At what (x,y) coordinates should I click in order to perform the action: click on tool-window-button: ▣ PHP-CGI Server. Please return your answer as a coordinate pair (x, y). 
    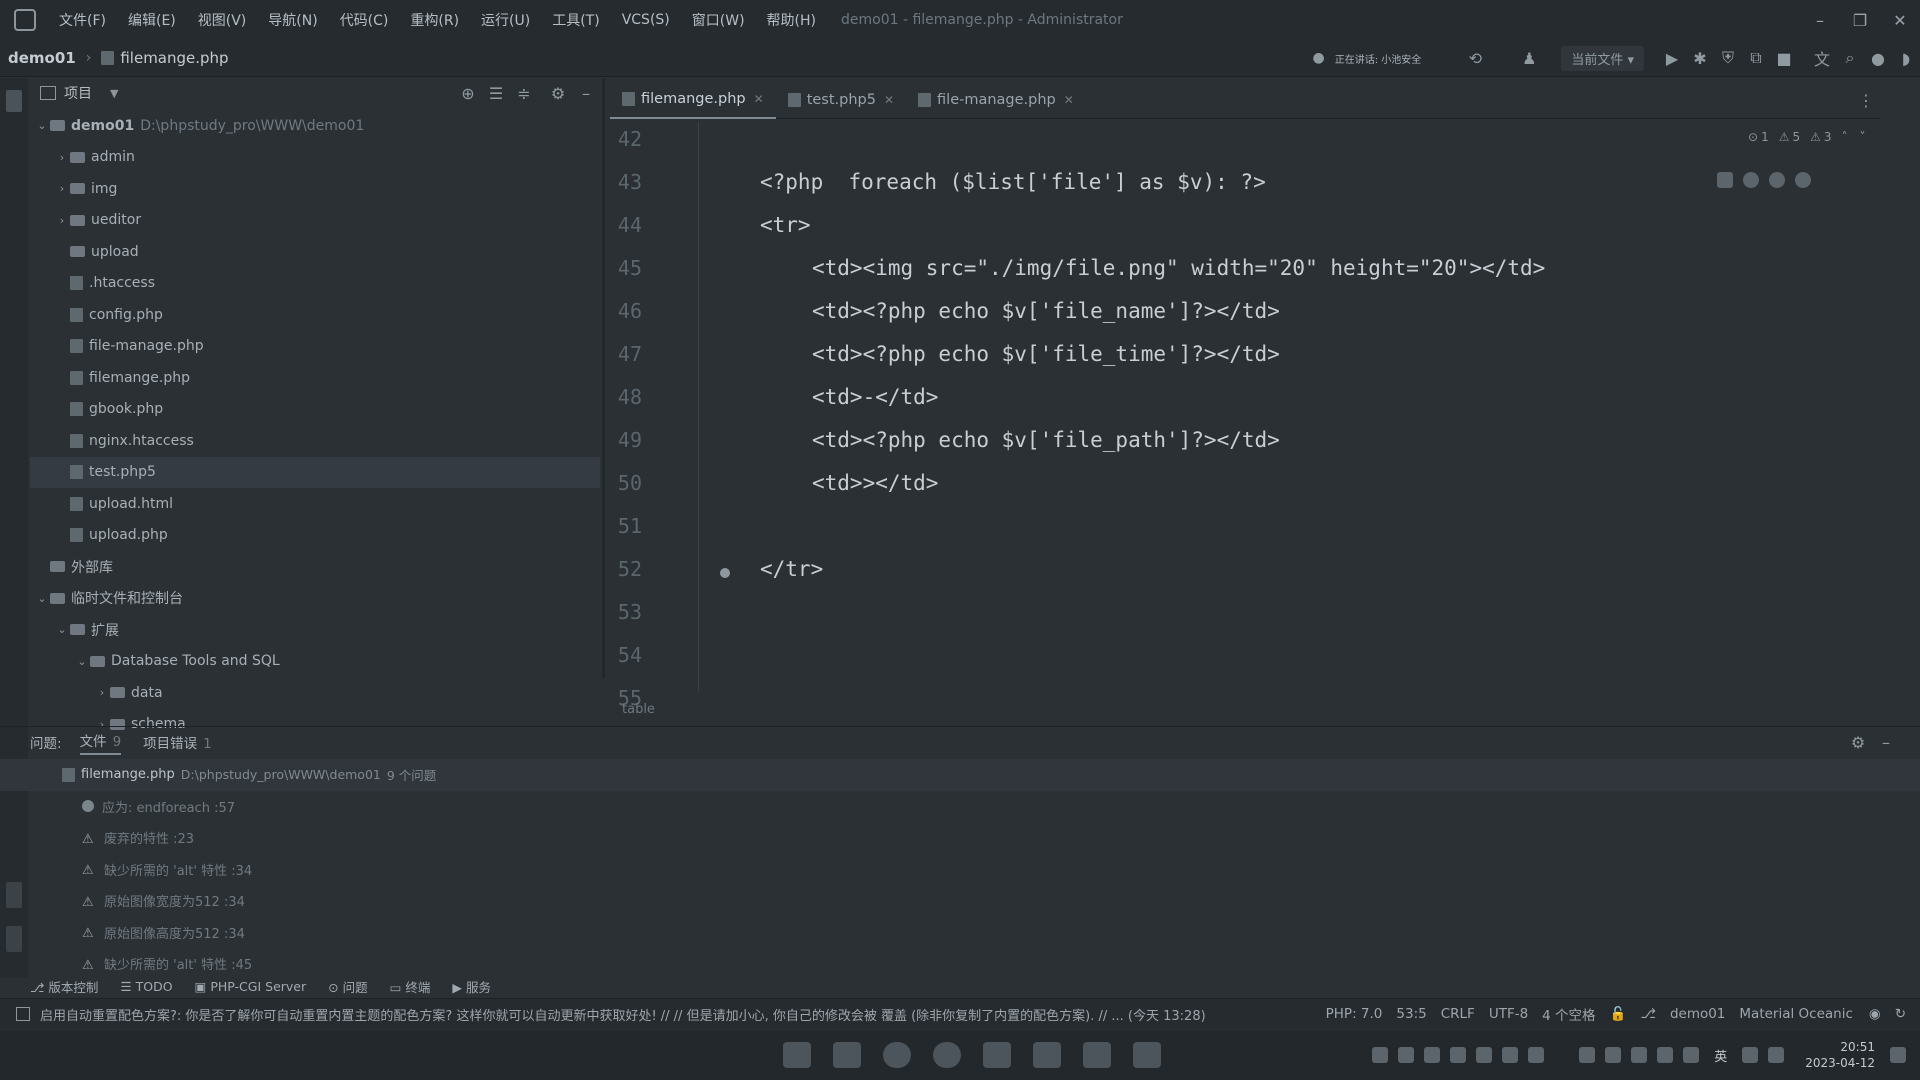
    Looking at the image, I should click on (251, 986).